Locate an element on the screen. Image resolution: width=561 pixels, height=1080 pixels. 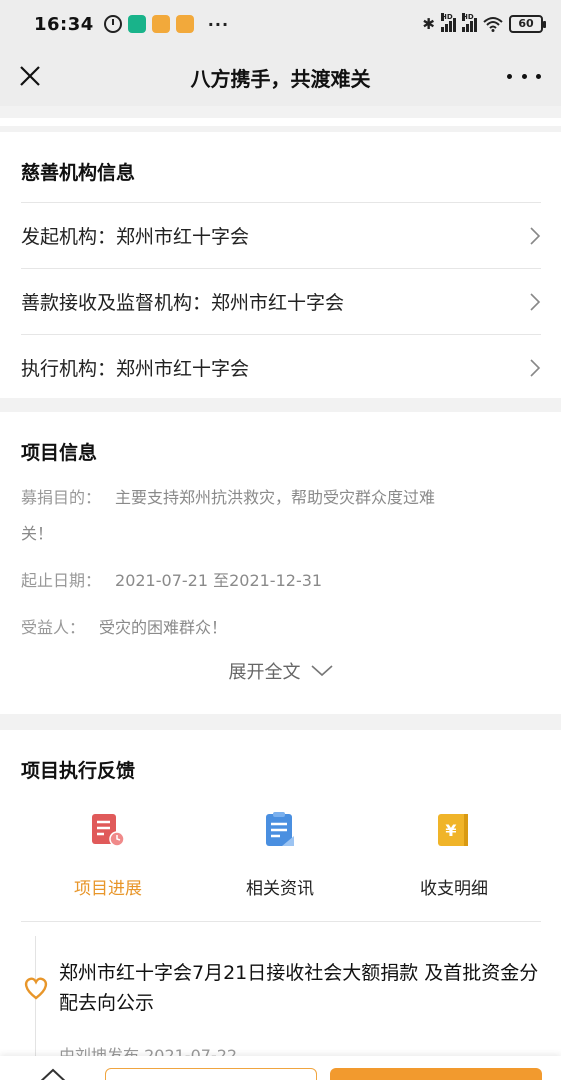
expand-full-text-button: 展开全文 is located at coordinates (280, 671).